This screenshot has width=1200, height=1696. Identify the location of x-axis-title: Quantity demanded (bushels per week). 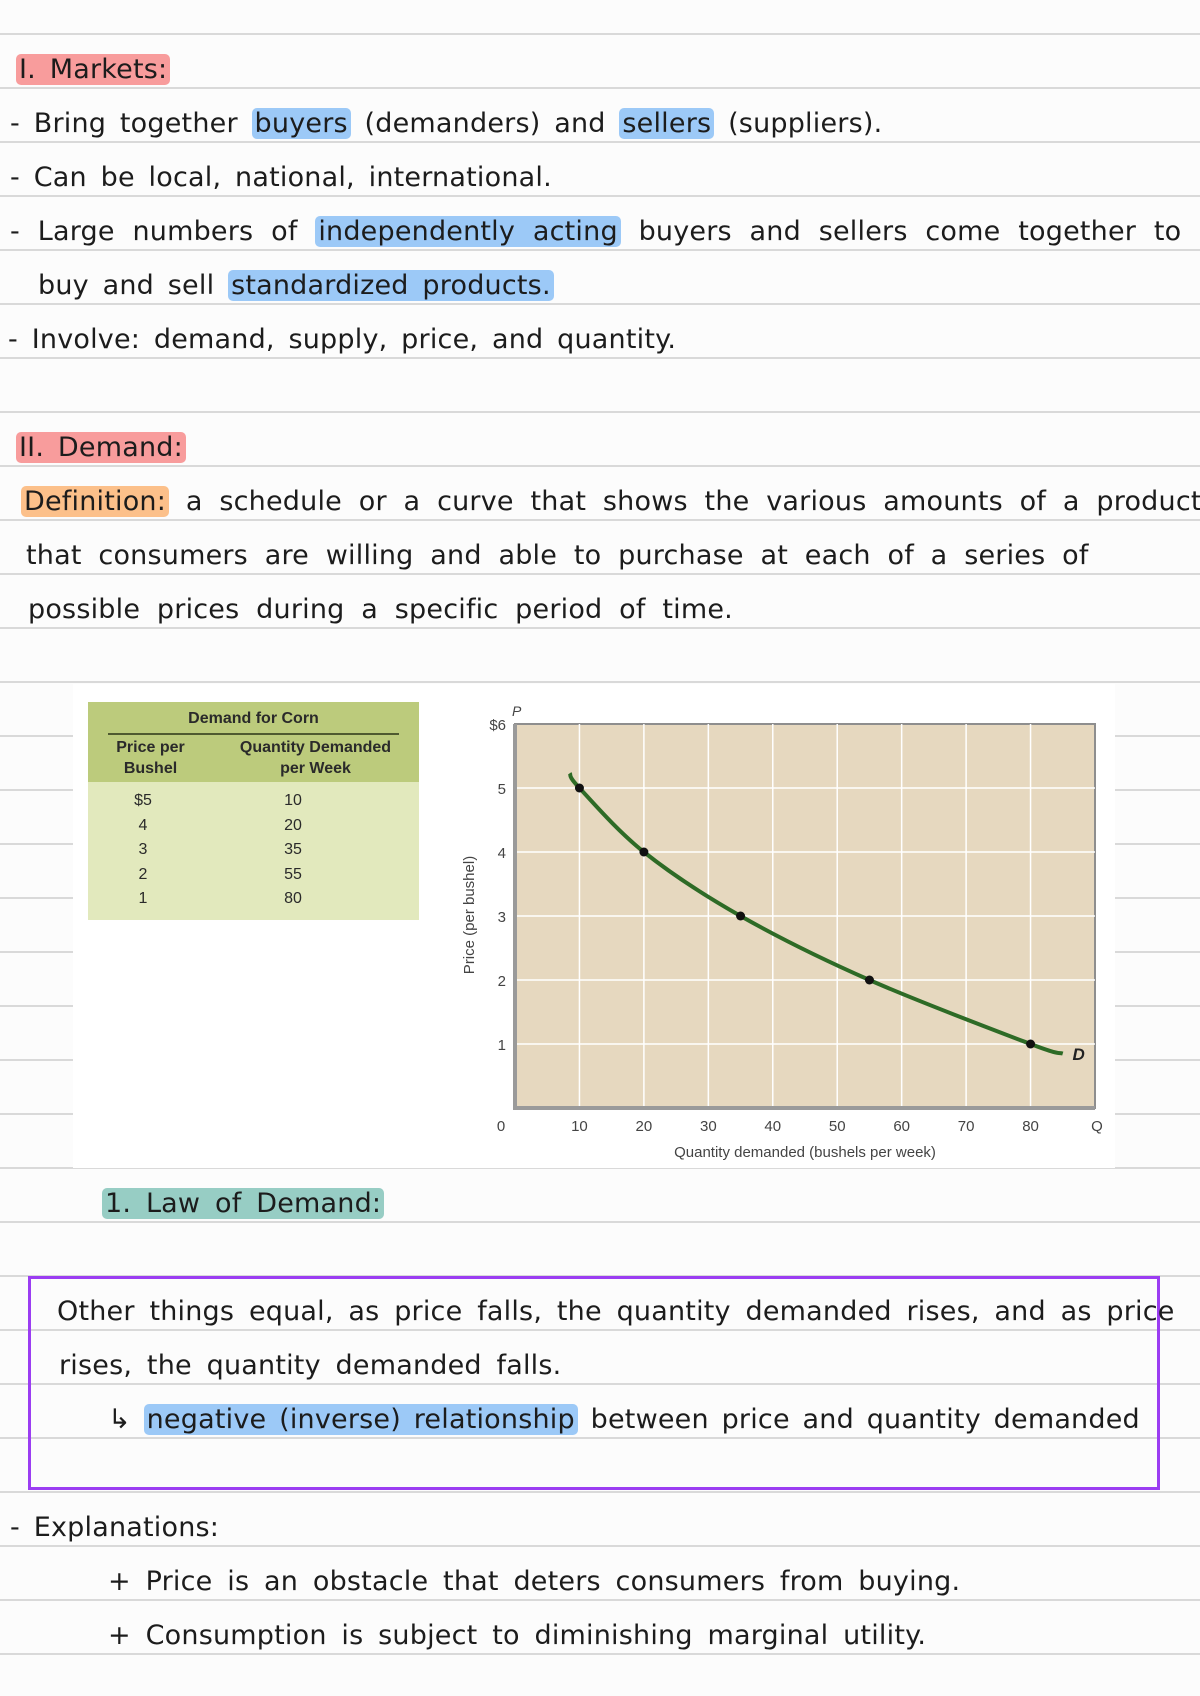
(805, 1152).